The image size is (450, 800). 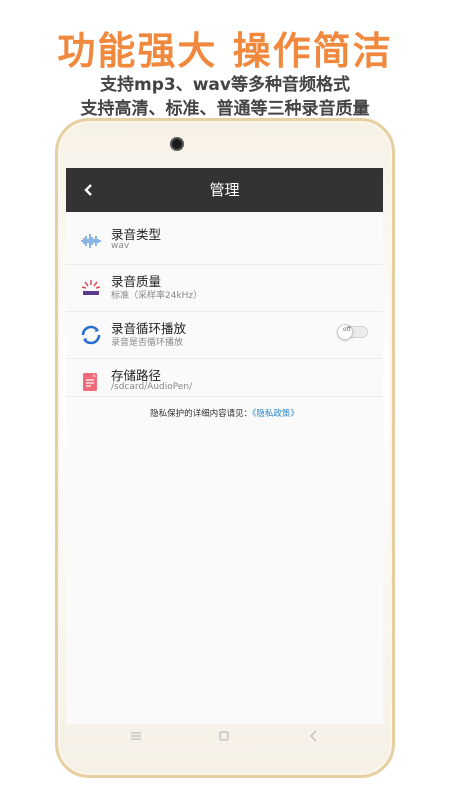 What do you see at coordinates (224, 382) in the screenshot?
I see `setting-item-storage-path: 存储路径 /sdcard/AudioPen/` at bounding box center [224, 382].